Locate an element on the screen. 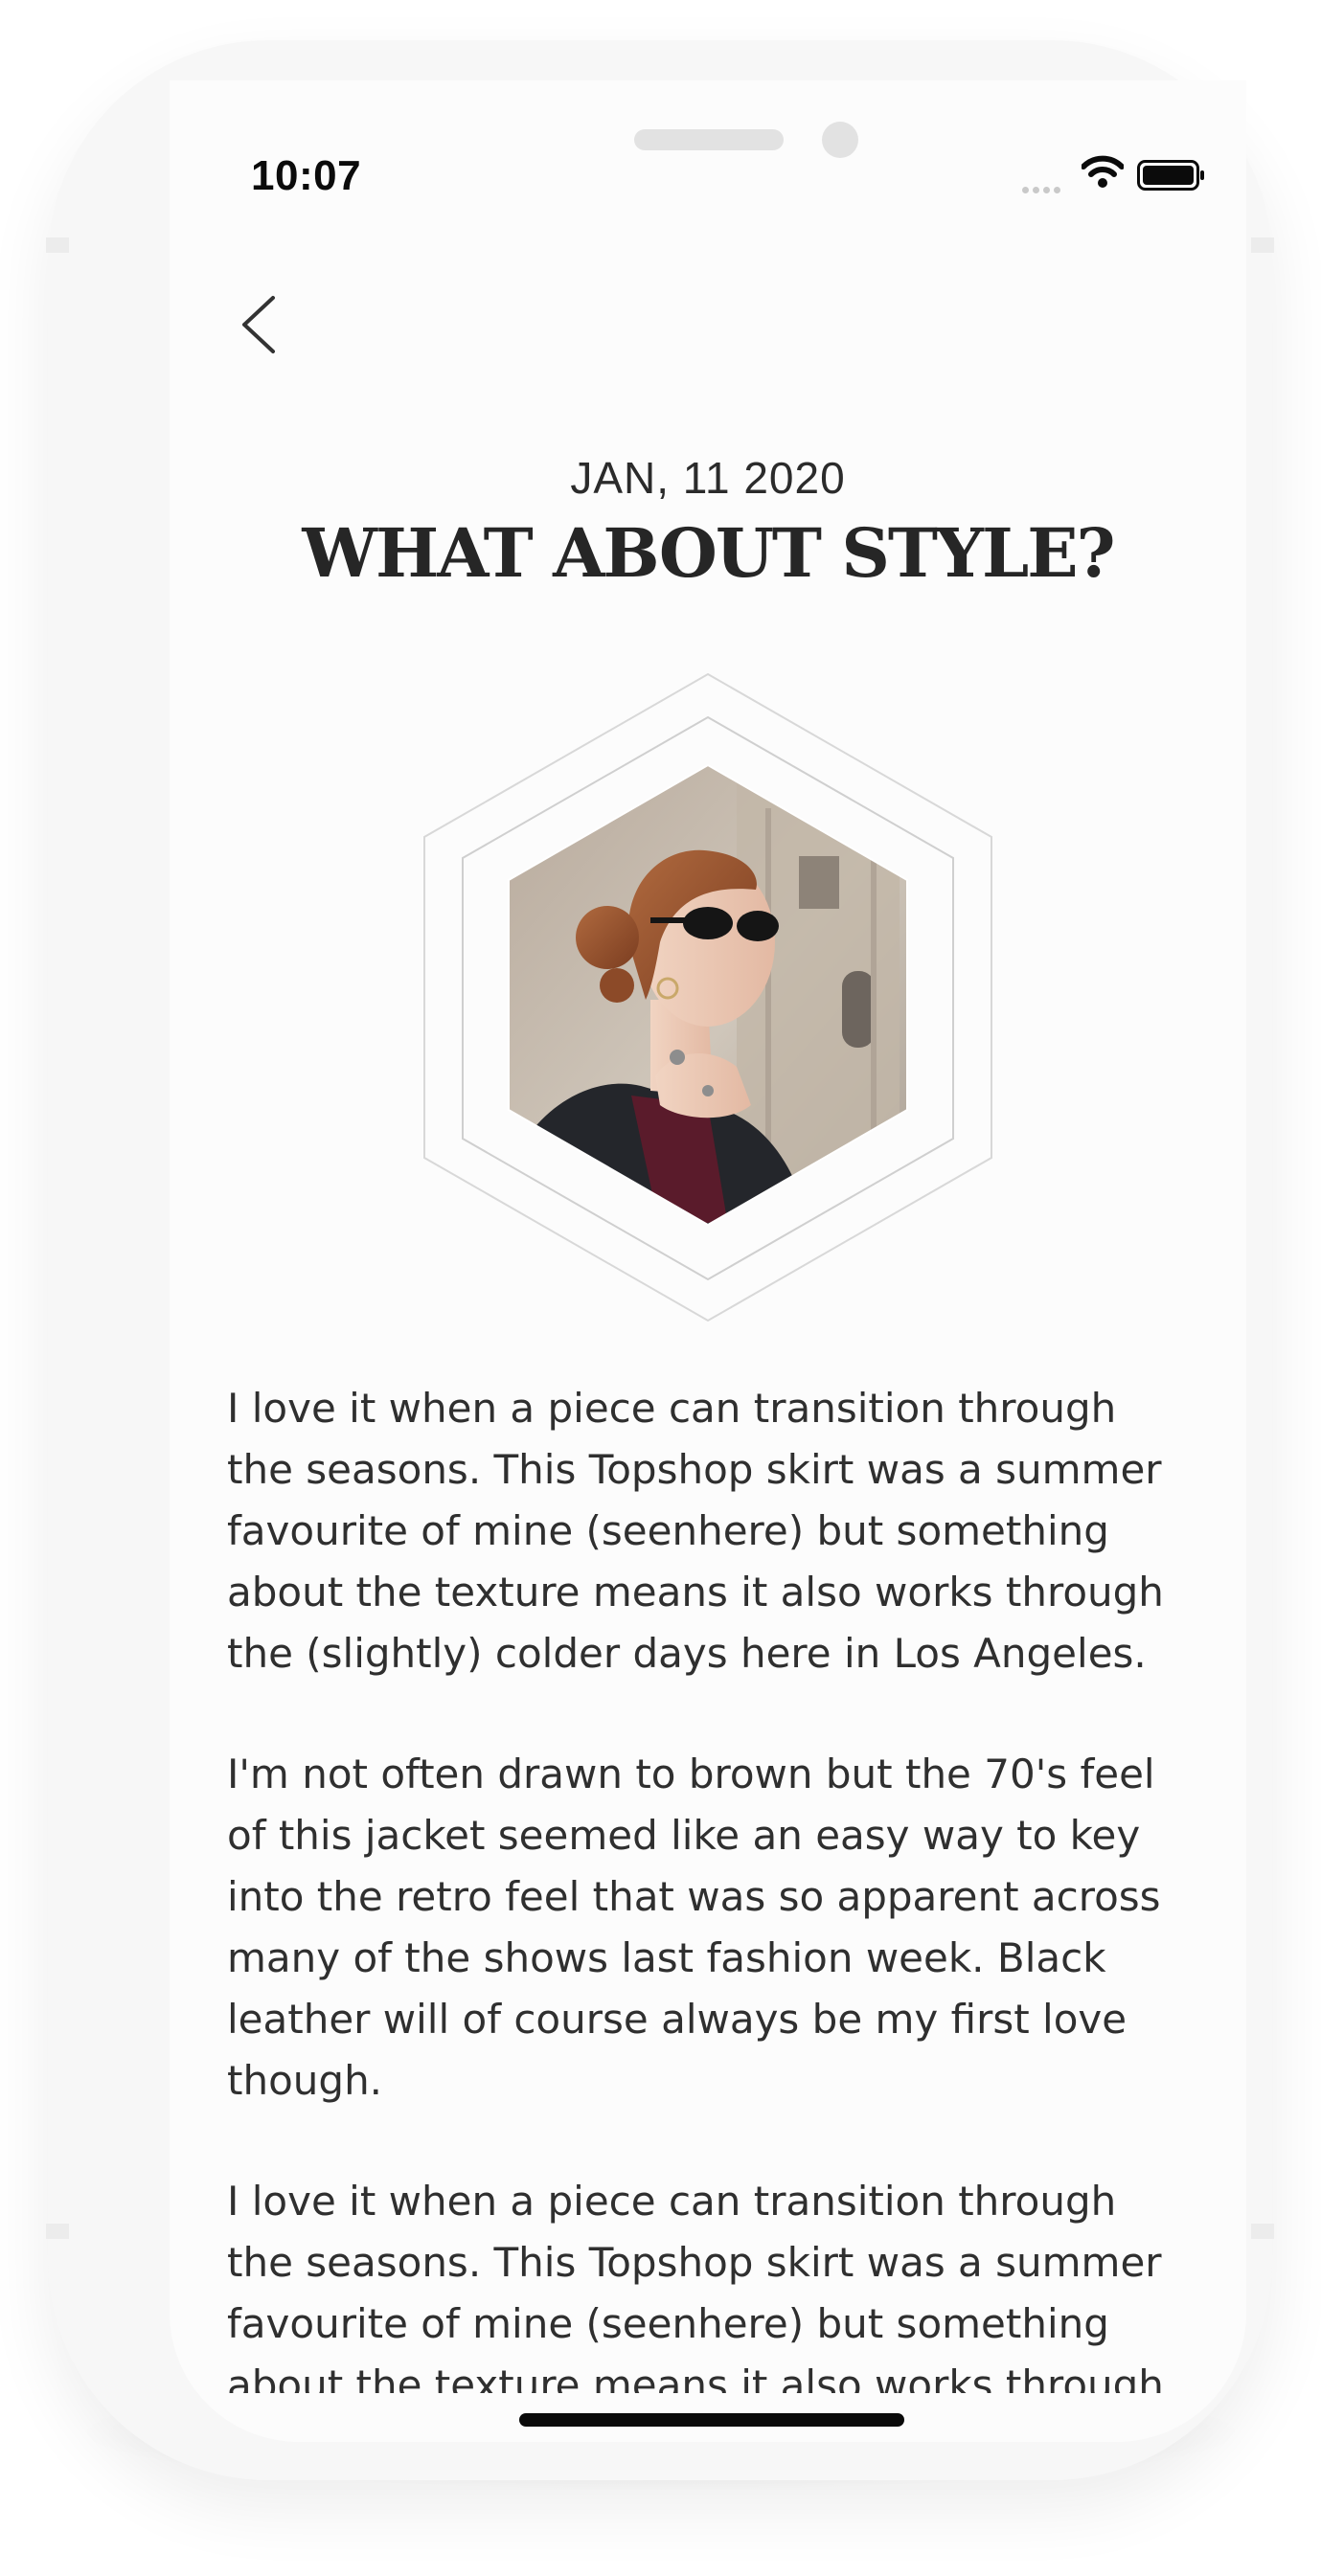 Image resolution: width=1321 pixels, height=2576 pixels. back-button is located at coordinates (265, 324).